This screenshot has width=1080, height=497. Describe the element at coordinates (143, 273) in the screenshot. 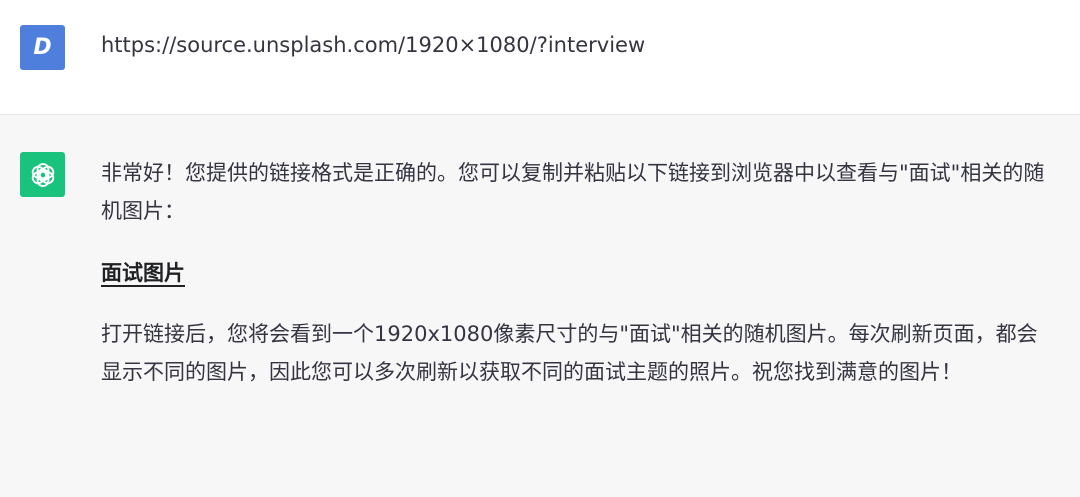

I see `interview-image-link: 面试图片` at that location.